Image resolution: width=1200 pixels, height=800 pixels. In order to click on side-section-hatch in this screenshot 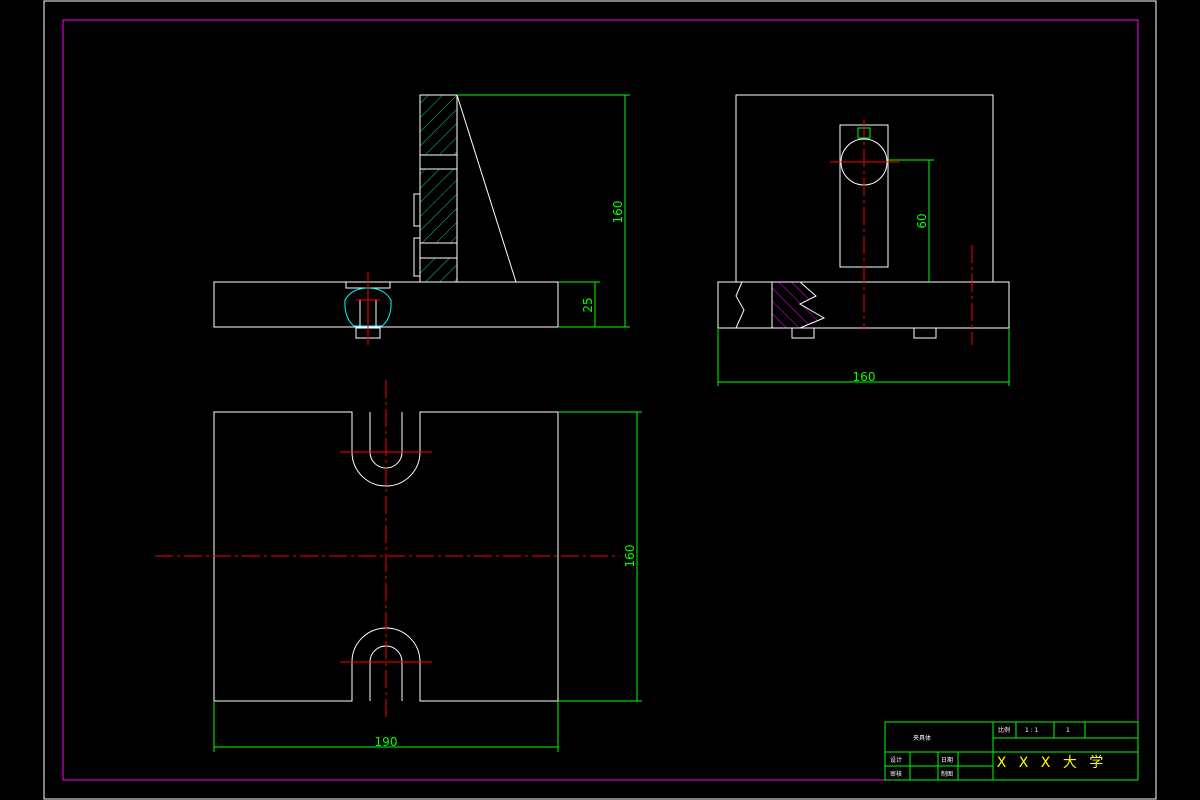, I will do `click(798, 305)`.